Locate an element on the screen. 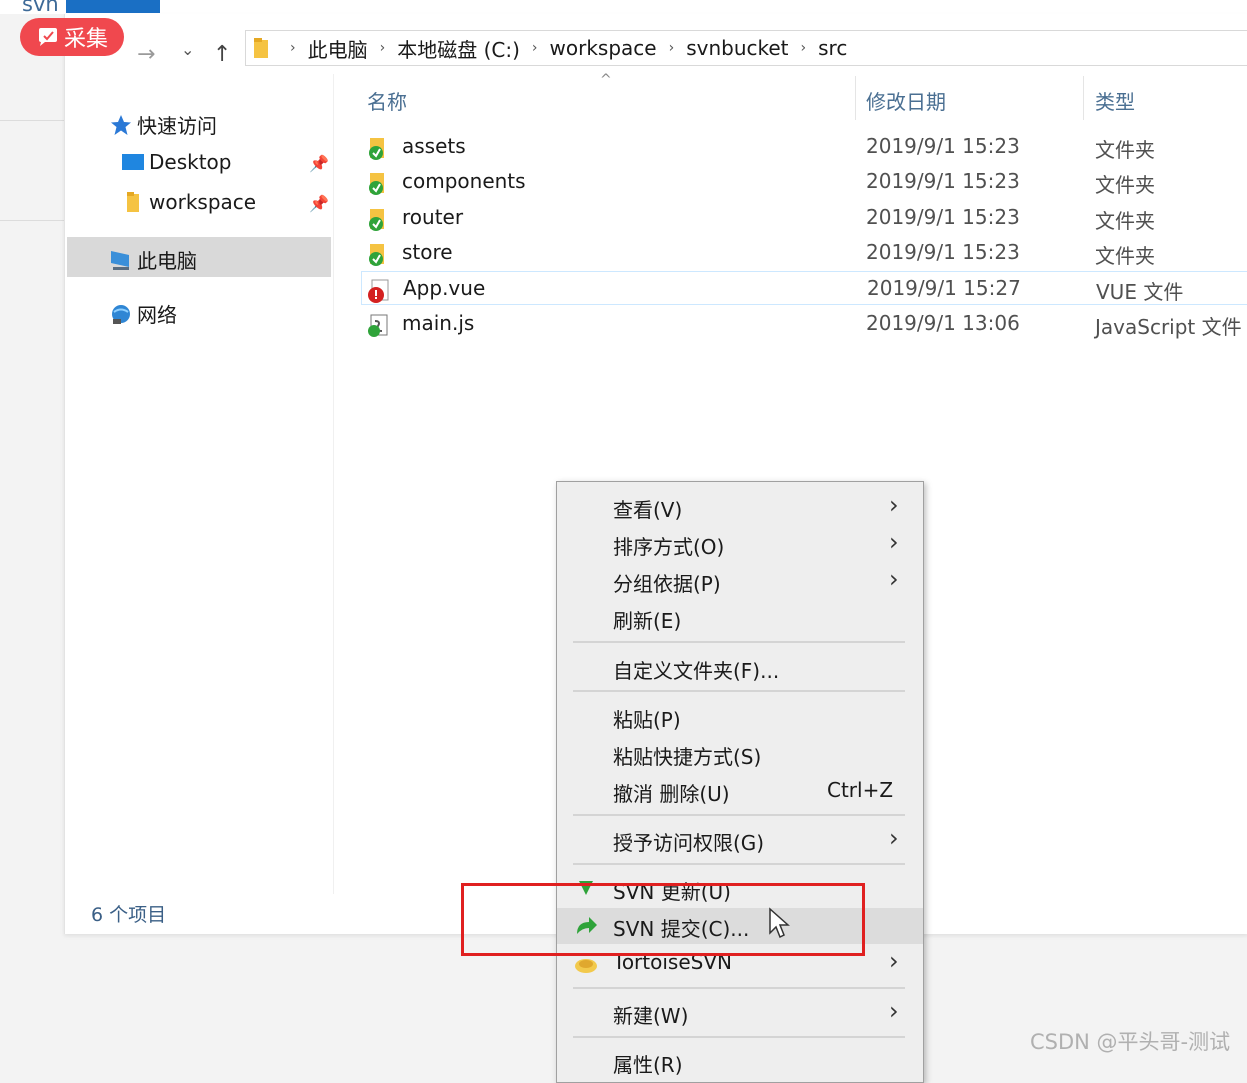  forward-icon: → is located at coordinates (146, 54).